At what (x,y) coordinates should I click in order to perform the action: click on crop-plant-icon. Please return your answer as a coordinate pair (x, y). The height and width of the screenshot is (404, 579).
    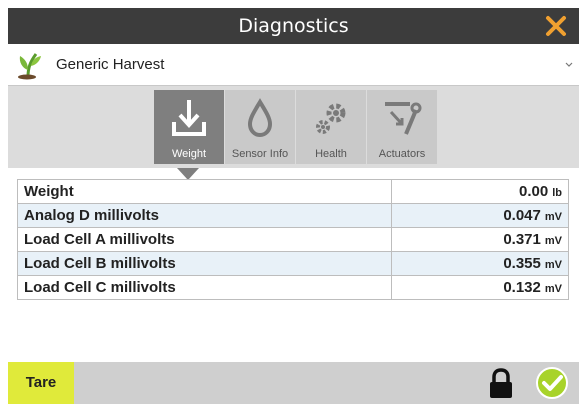
    Looking at the image, I should click on (29, 66).